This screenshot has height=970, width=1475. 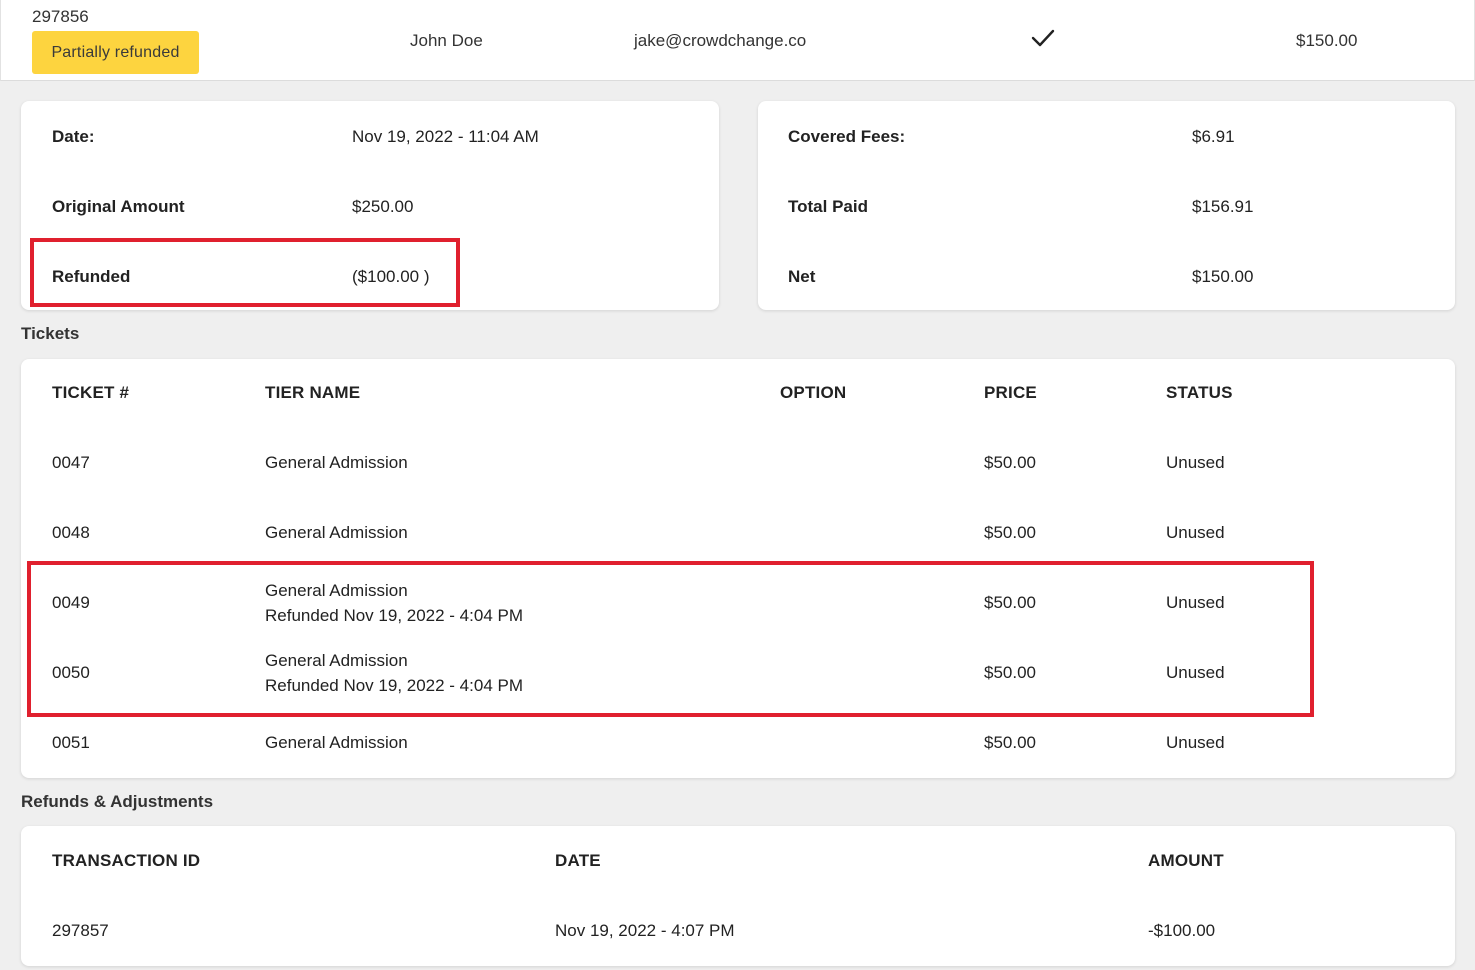 I want to click on original-amount-value: $250.00, so click(x=383, y=206).